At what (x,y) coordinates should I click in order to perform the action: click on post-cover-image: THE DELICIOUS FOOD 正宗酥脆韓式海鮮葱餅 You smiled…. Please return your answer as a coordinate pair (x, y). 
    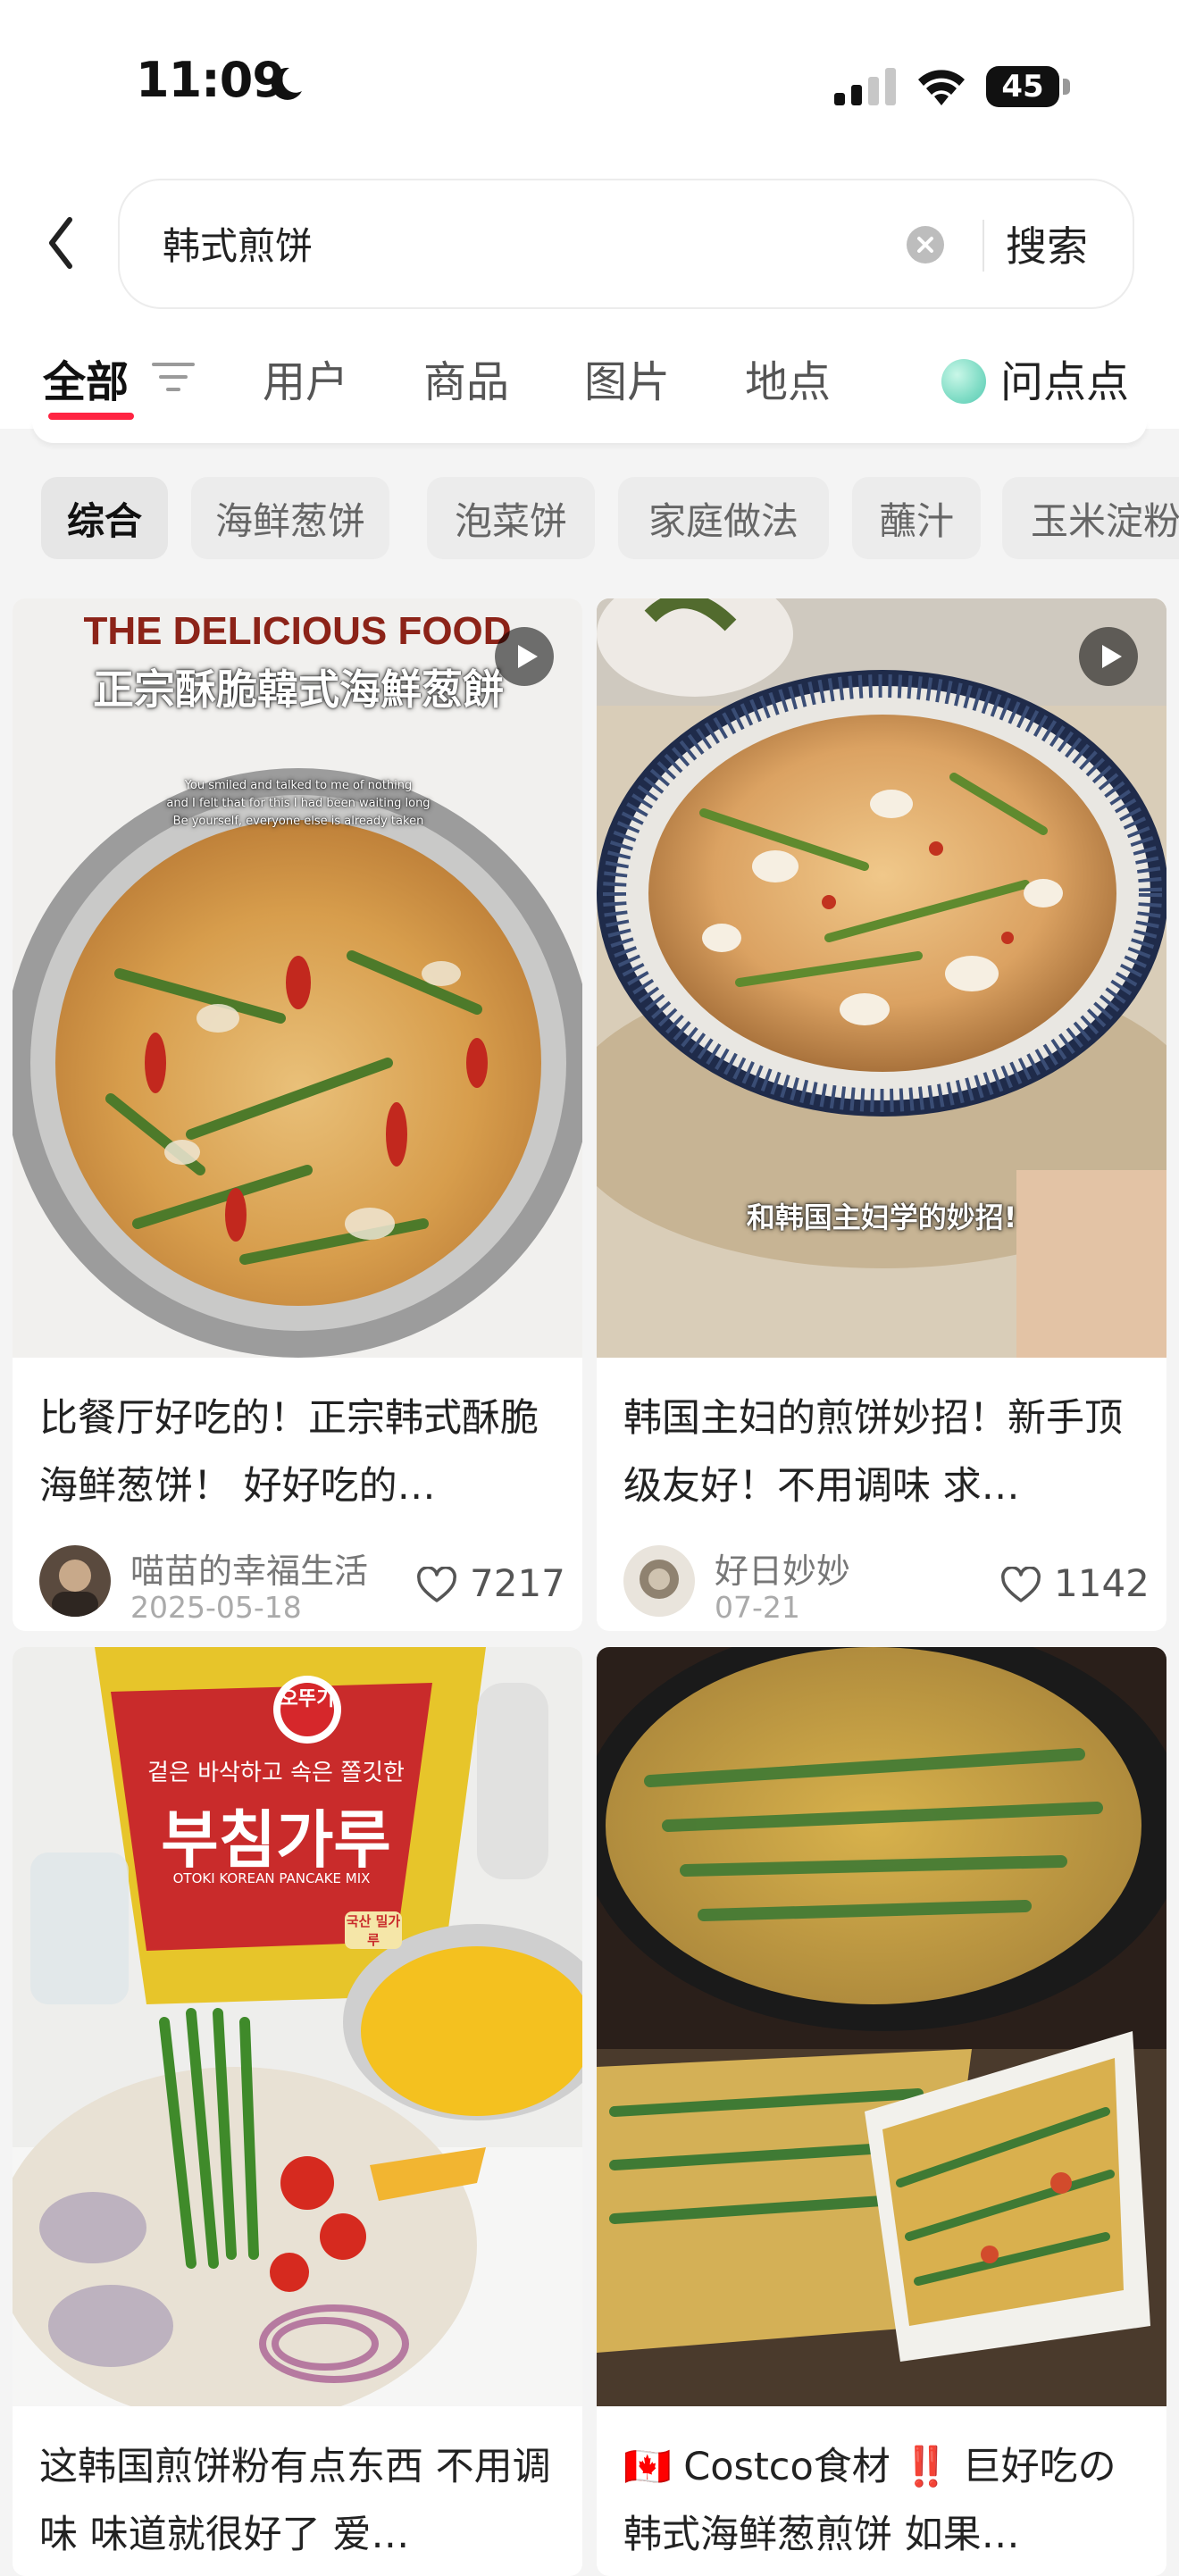
    Looking at the image, I should click on (297, 978).